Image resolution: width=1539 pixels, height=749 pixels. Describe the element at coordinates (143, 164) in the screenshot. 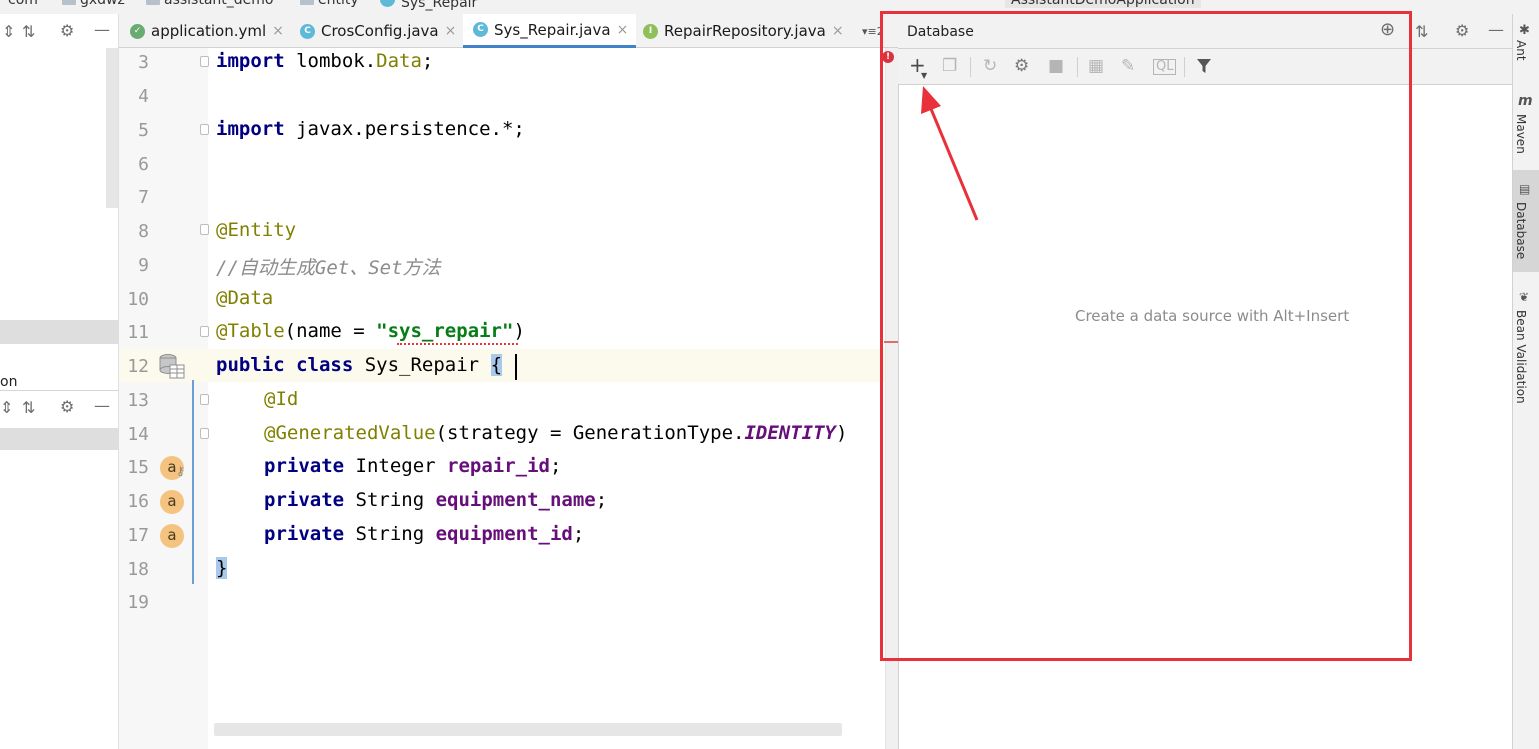

I see `line-number: 6` at that location.